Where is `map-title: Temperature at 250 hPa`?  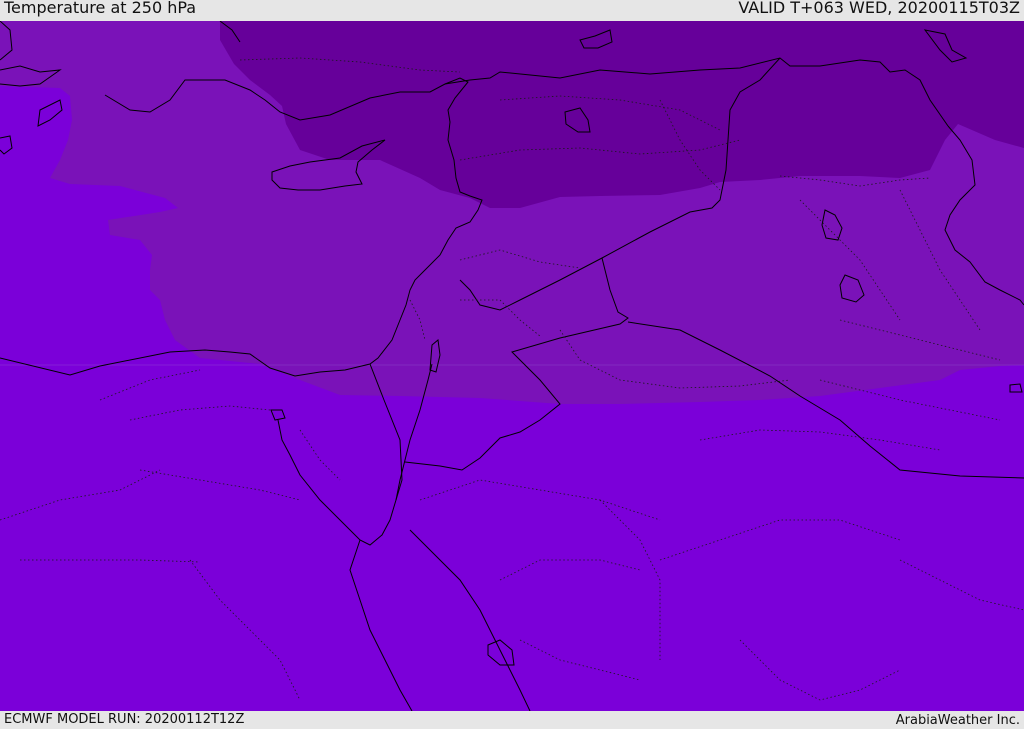
map-title: Temperature at 250 hPa is located at coordinates (100, 8).